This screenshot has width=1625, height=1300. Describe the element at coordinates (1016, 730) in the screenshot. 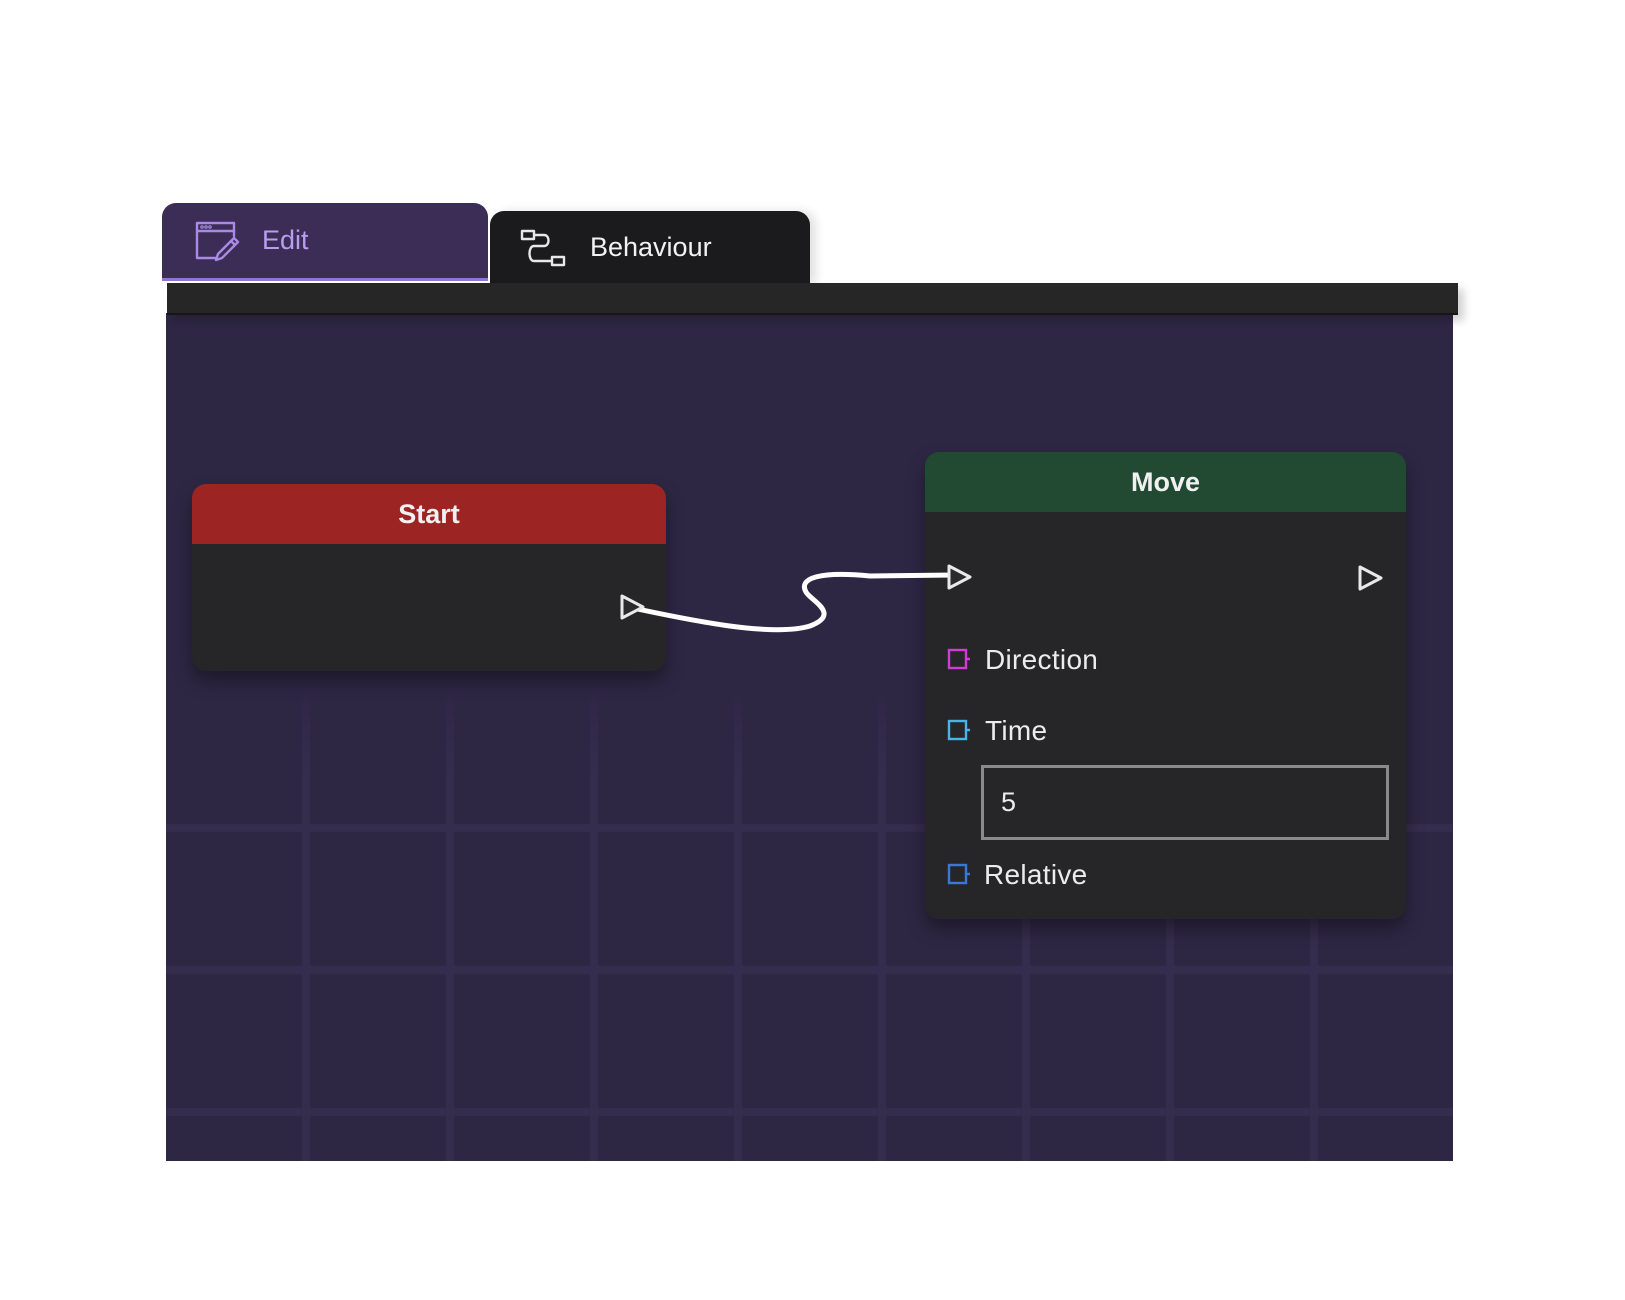

I see `time-port-label: Time` at that location.